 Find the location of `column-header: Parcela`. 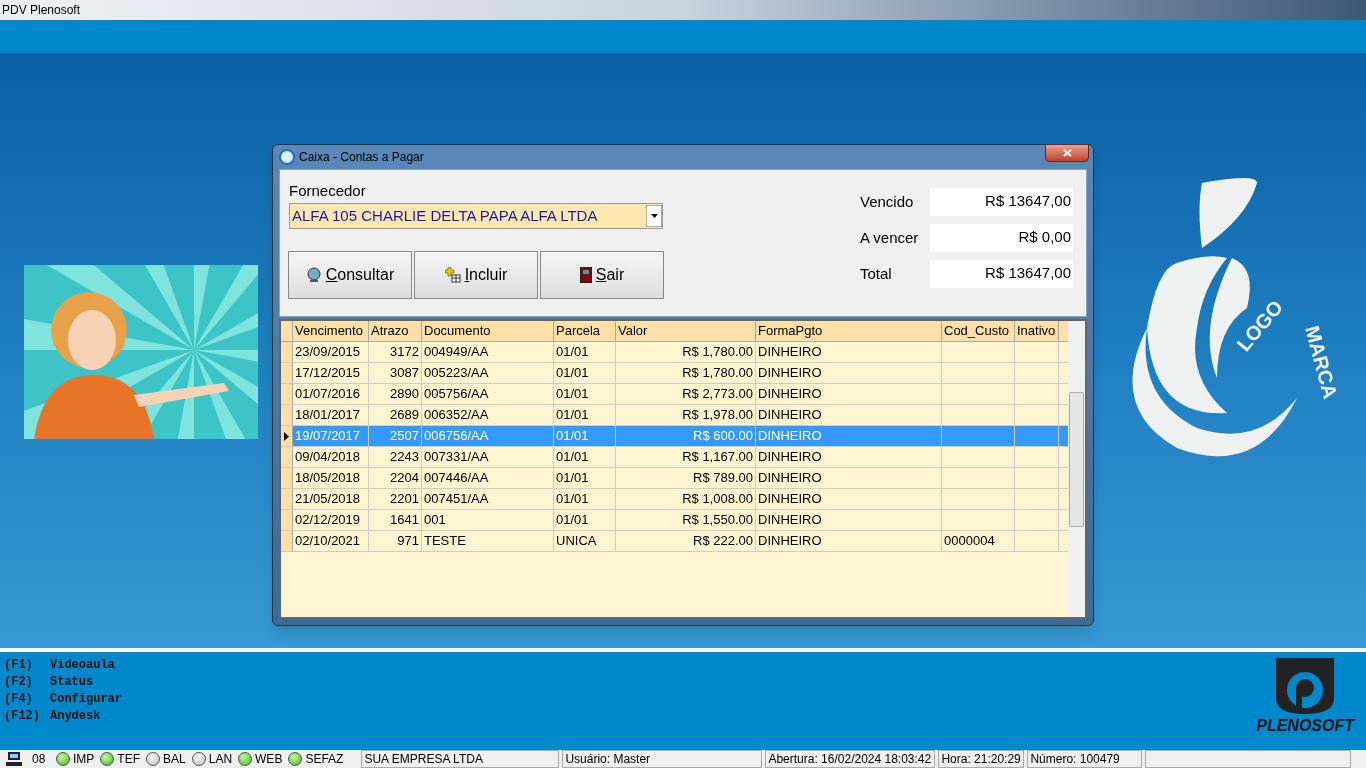

column-header: Parcela is located at coordinates (585, 331).